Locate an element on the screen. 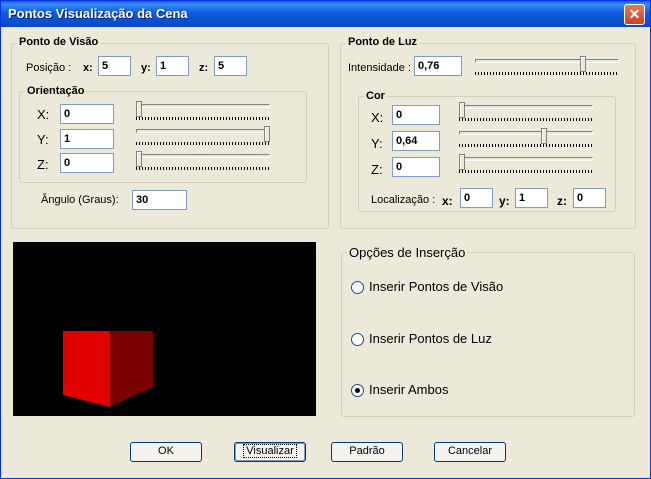  ok-button: OK is located at coordinates (166, 452).